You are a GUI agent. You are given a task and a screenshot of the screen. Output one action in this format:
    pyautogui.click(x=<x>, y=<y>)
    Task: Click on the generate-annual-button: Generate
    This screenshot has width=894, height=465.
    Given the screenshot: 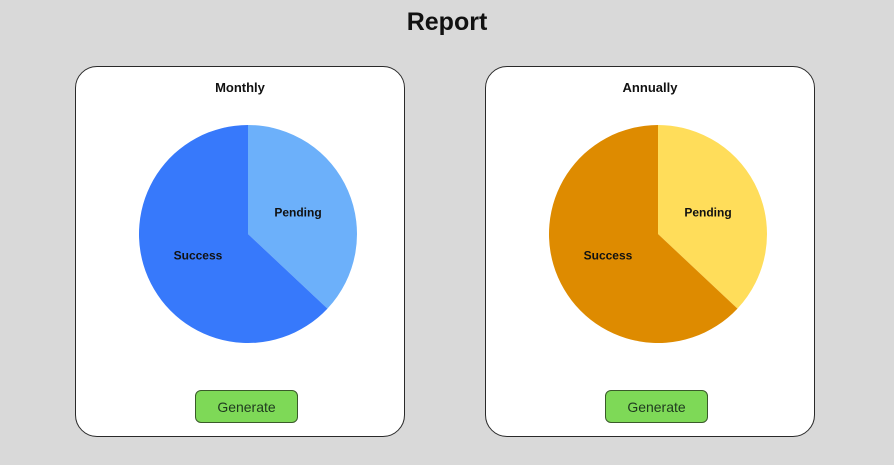 What is the action you would take?
    pyautogui.click(x=656, y=406)
    